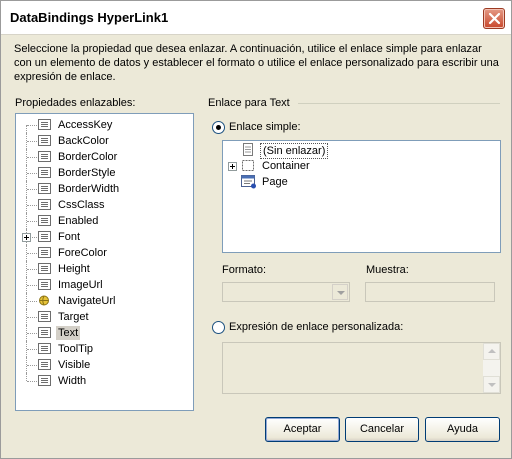 The height and width of the screenshot is (459, 512). I want to click on property-item: Font, so click(103, 237).